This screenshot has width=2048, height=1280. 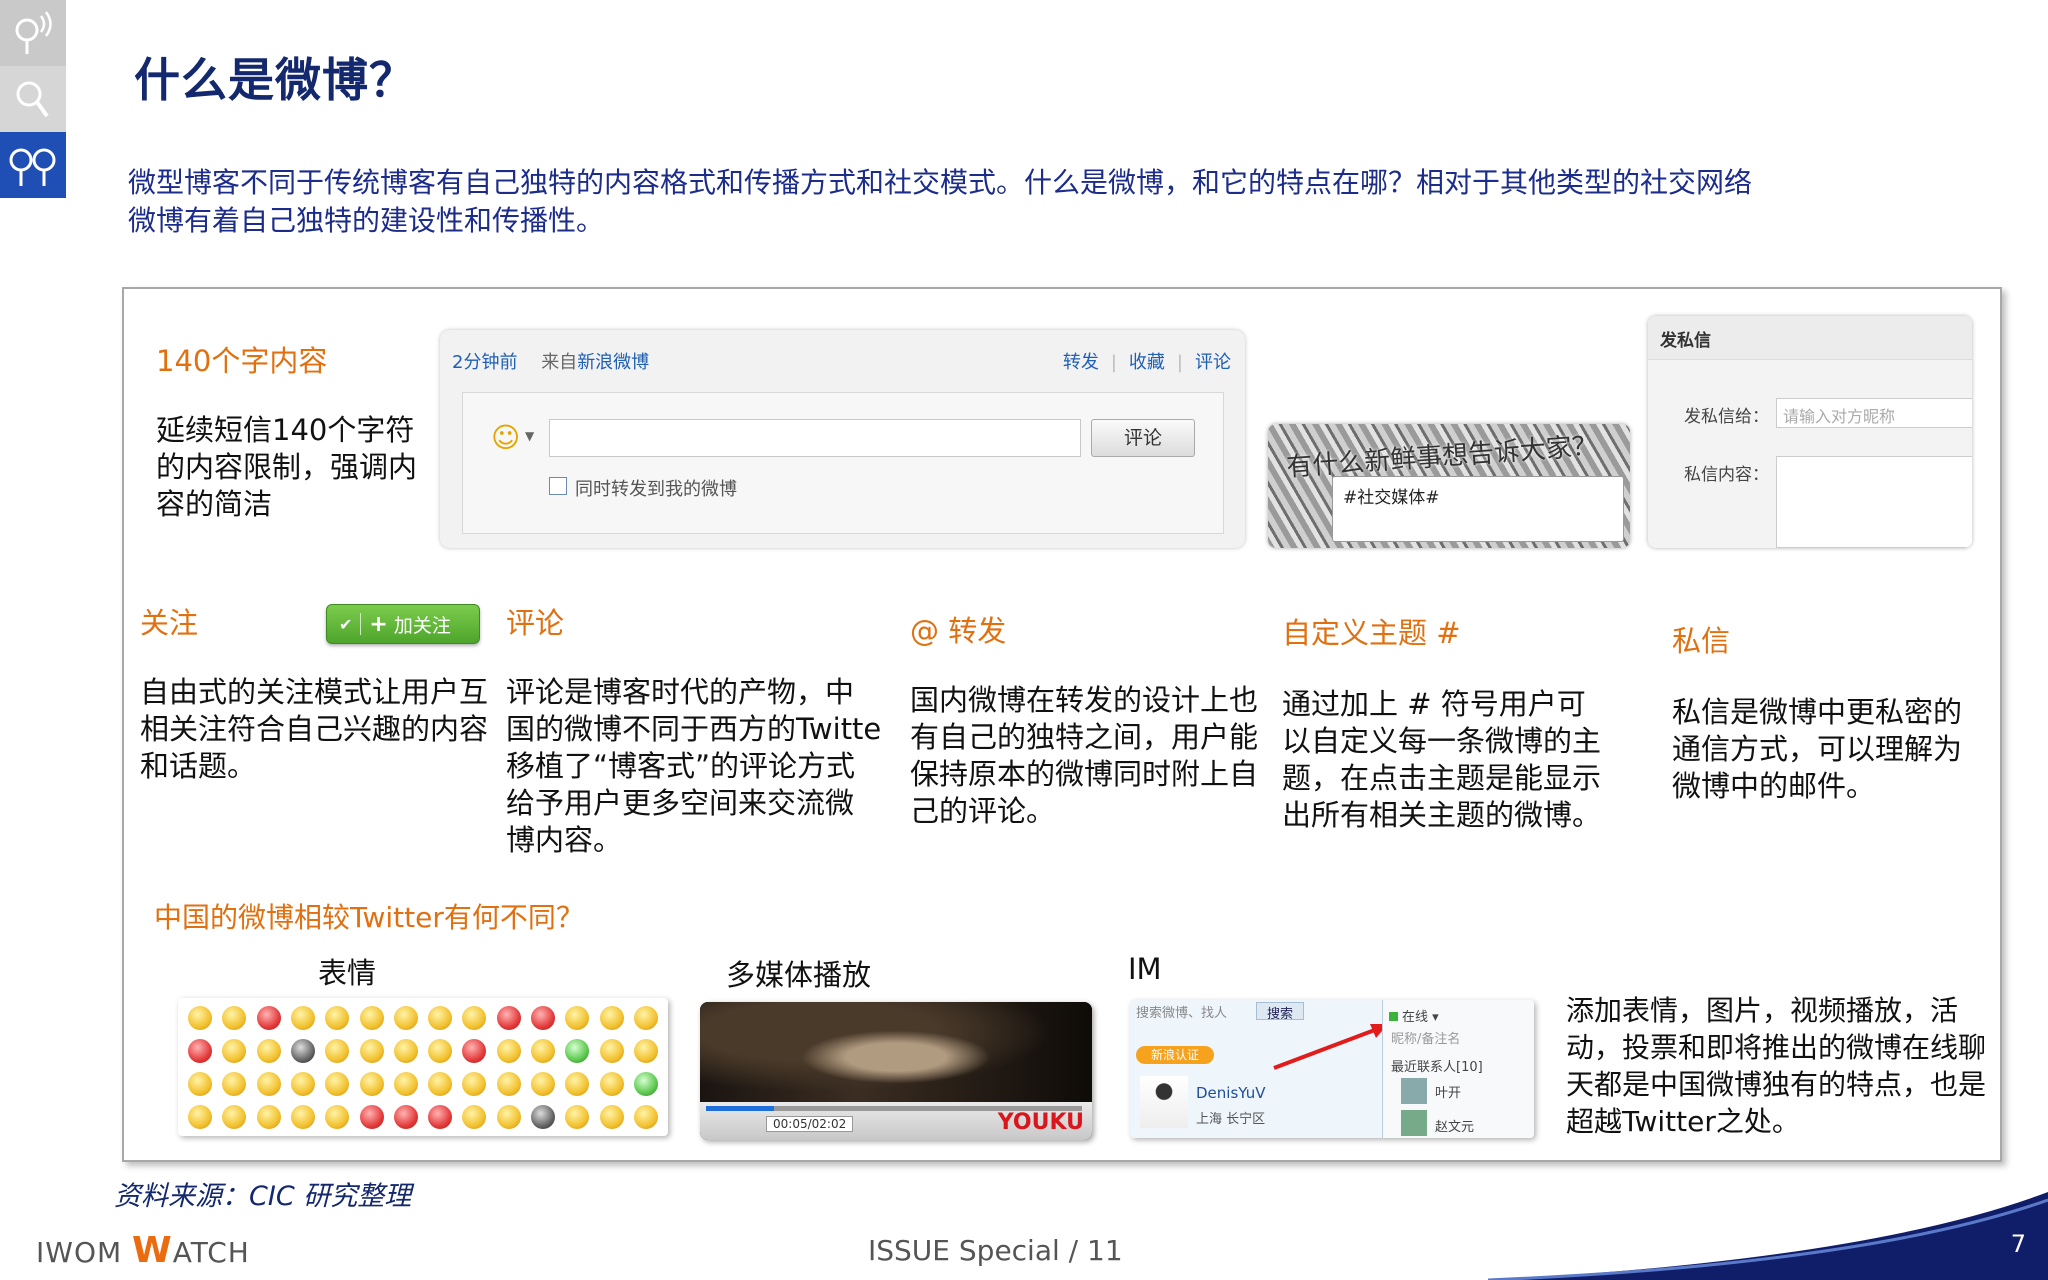 I want to click on follow-button-label: 加关注, so click(x=422, y=625).